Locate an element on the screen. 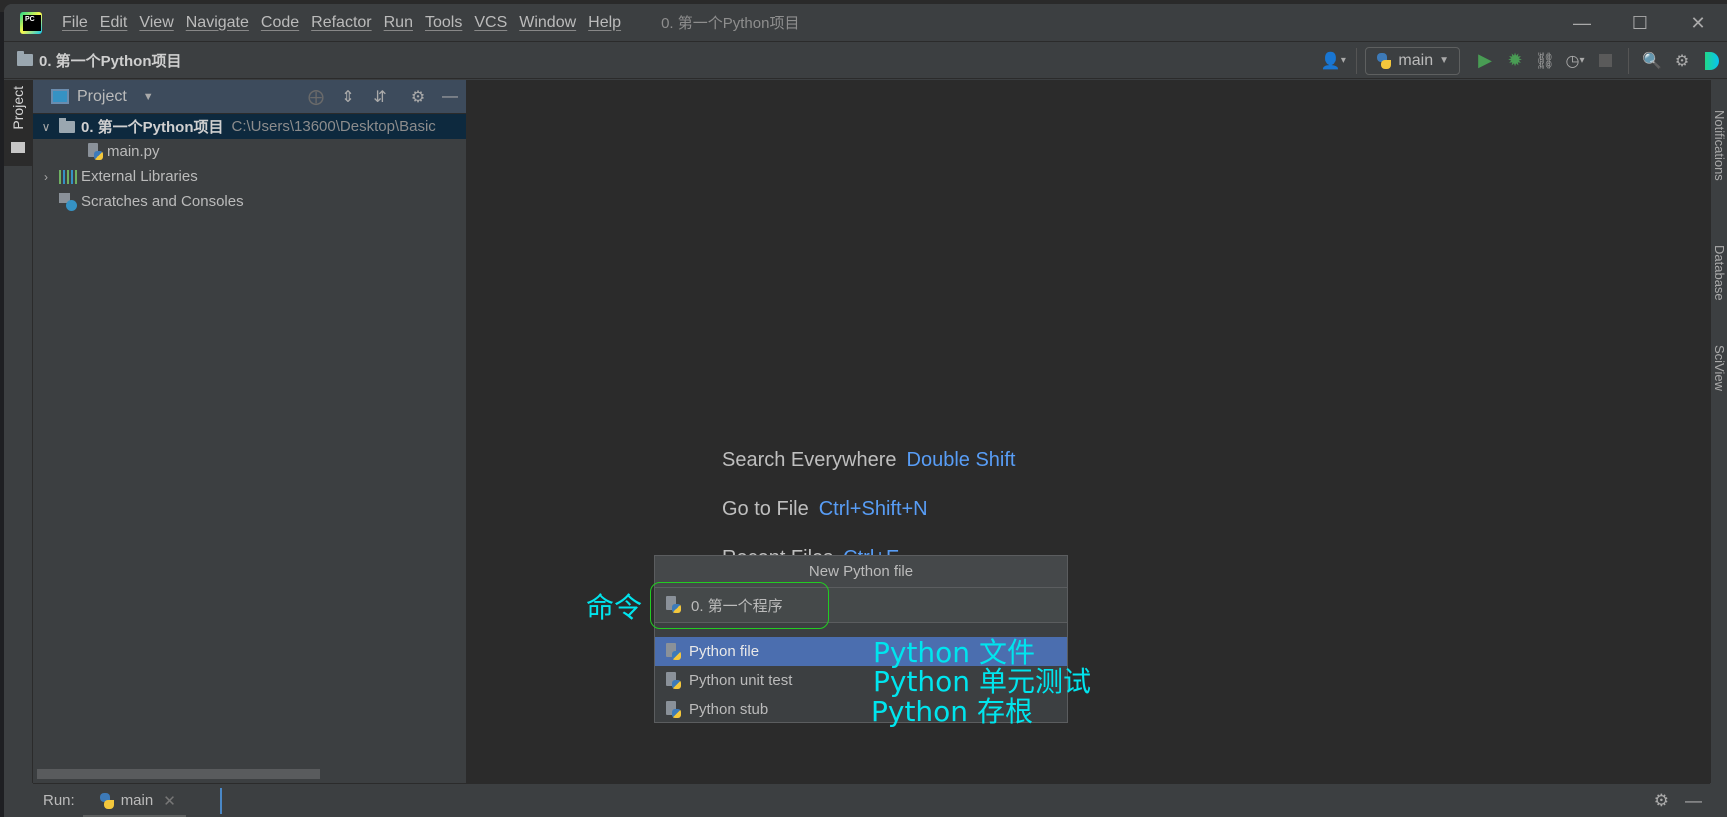 Image resolution: width=1727 pixels, height=817 pixels. project-panel-tools: ⨁ ⇕ ⇵ ⚙ — is located at coordinates (383, 97).